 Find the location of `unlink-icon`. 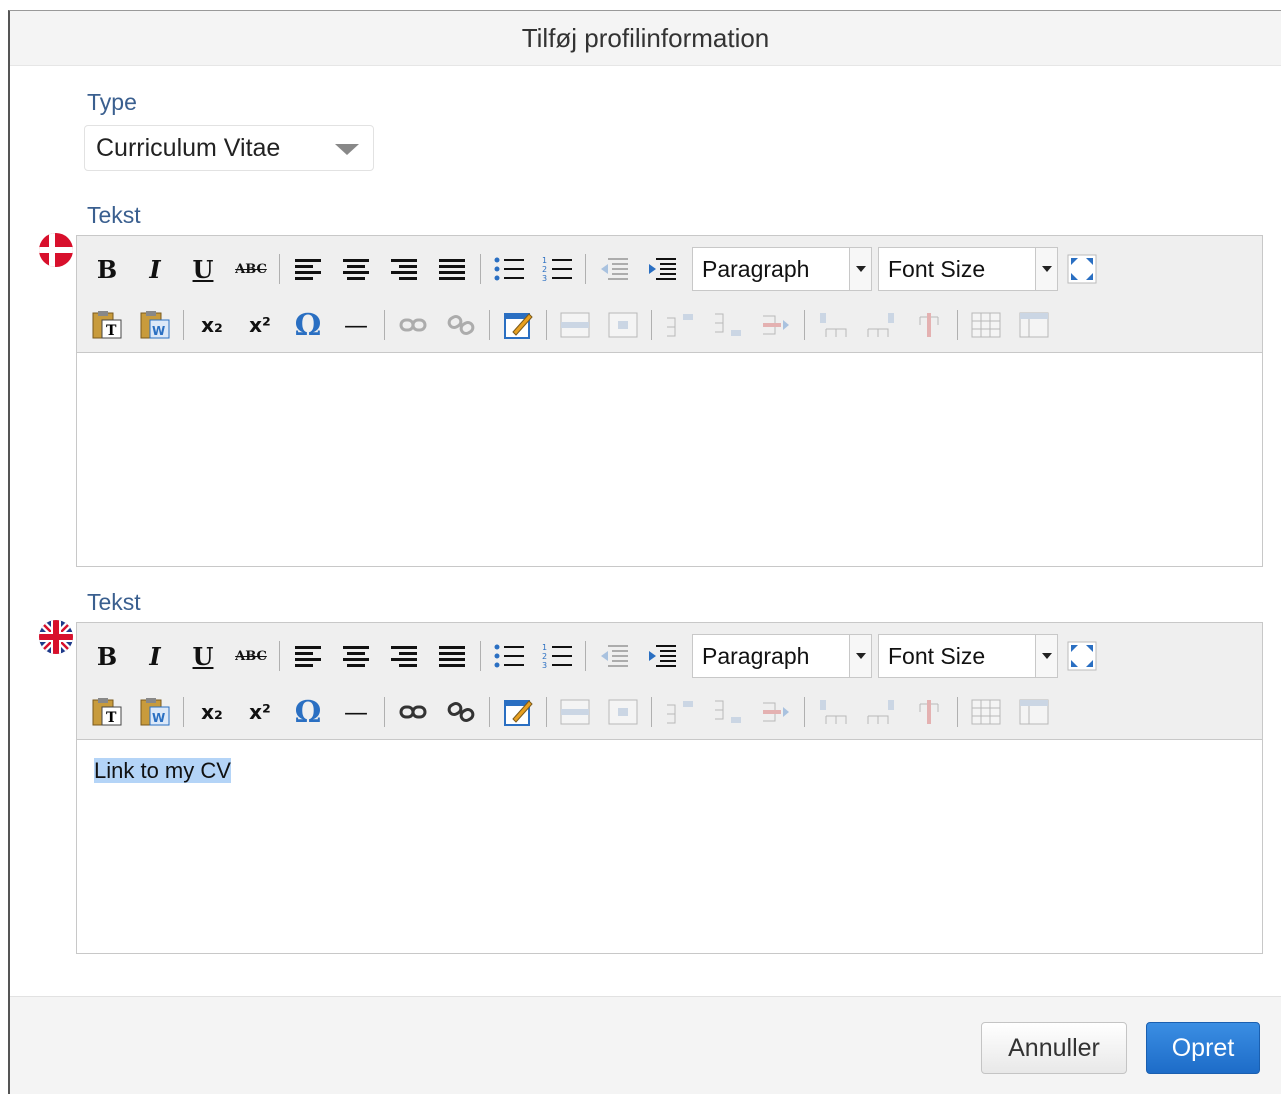

unlink-icon is located at coordinates (461, 712).